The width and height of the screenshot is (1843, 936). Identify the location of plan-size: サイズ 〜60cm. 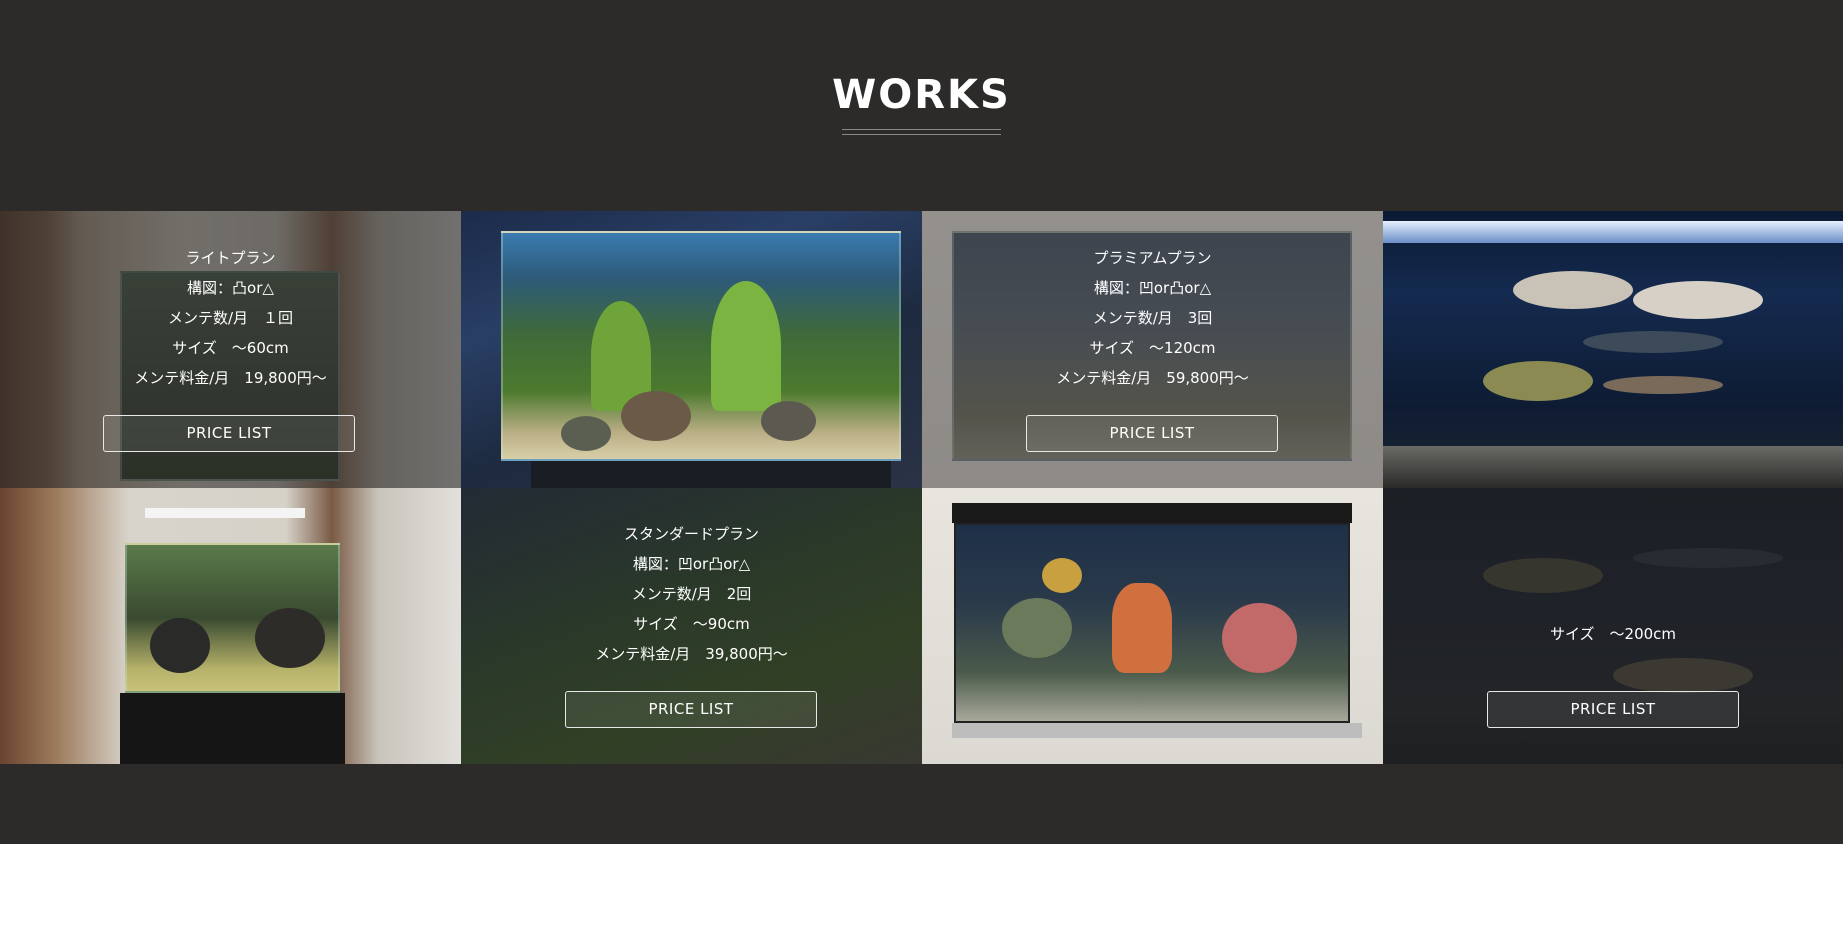
(230, 348).